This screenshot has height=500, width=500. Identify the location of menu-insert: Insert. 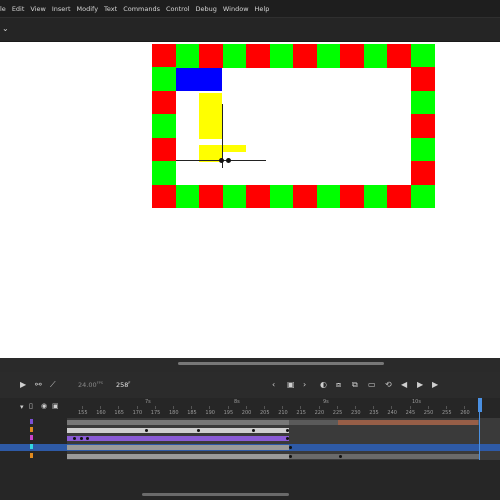
(61, 9).